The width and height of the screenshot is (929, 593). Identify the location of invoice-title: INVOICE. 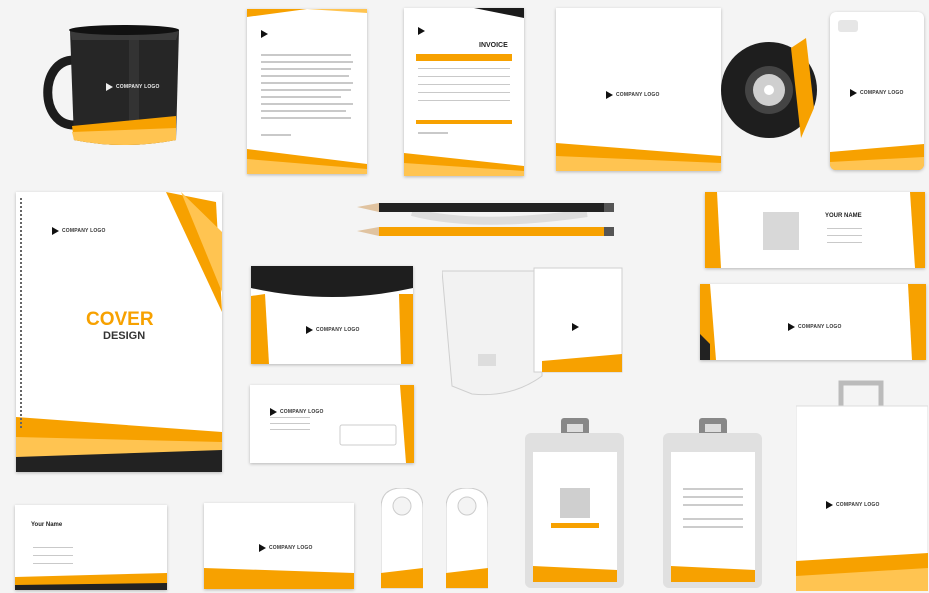
(493, 45).